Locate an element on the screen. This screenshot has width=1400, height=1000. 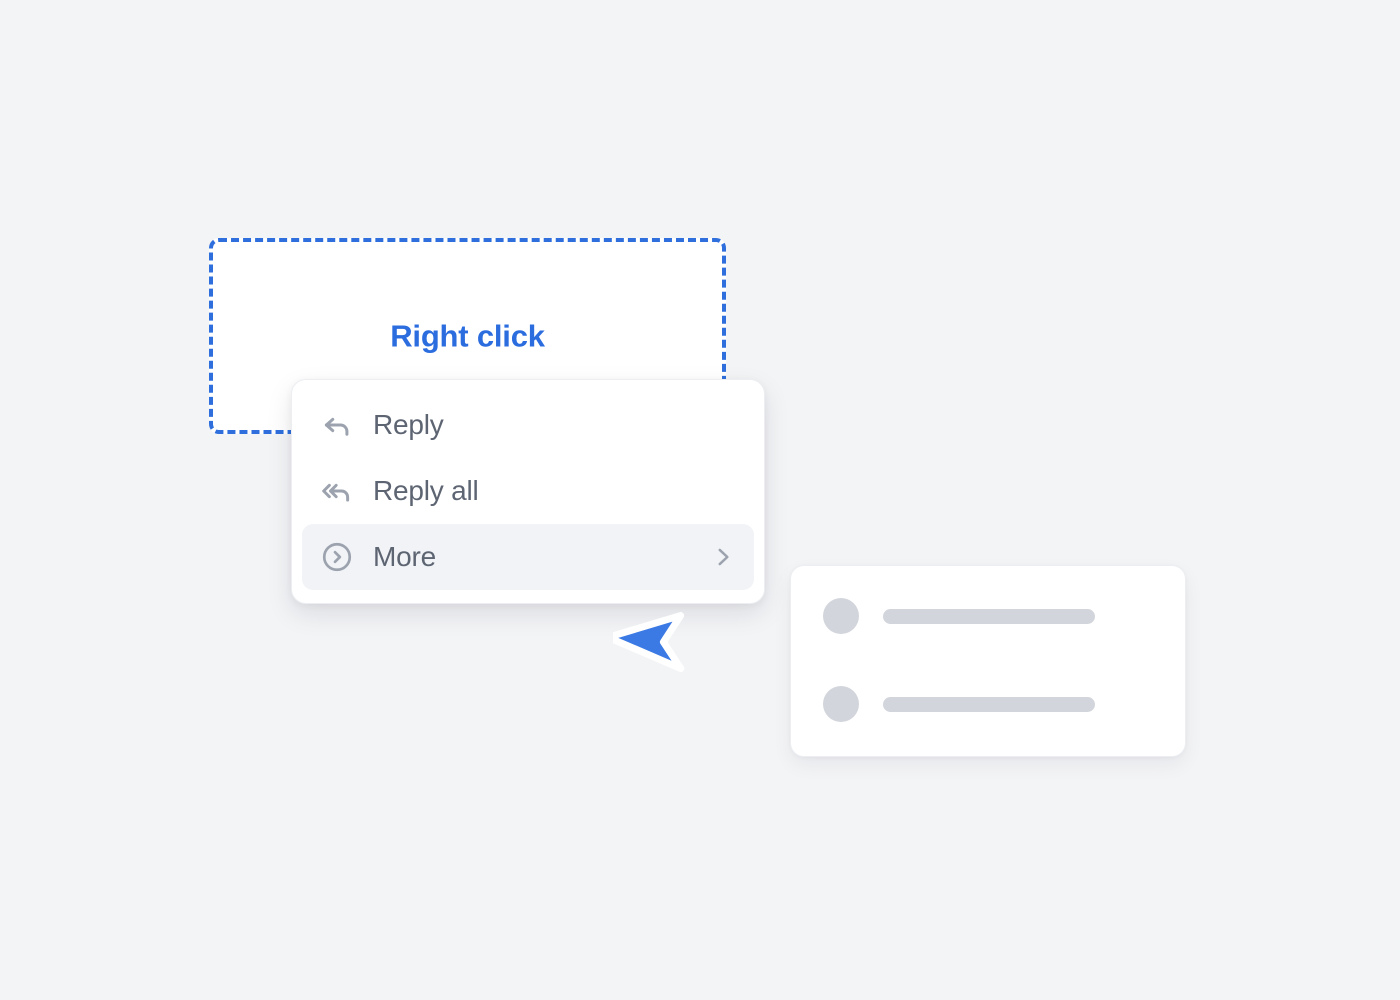
right-click-target-label: Right click is located at coordinates (467, 336).